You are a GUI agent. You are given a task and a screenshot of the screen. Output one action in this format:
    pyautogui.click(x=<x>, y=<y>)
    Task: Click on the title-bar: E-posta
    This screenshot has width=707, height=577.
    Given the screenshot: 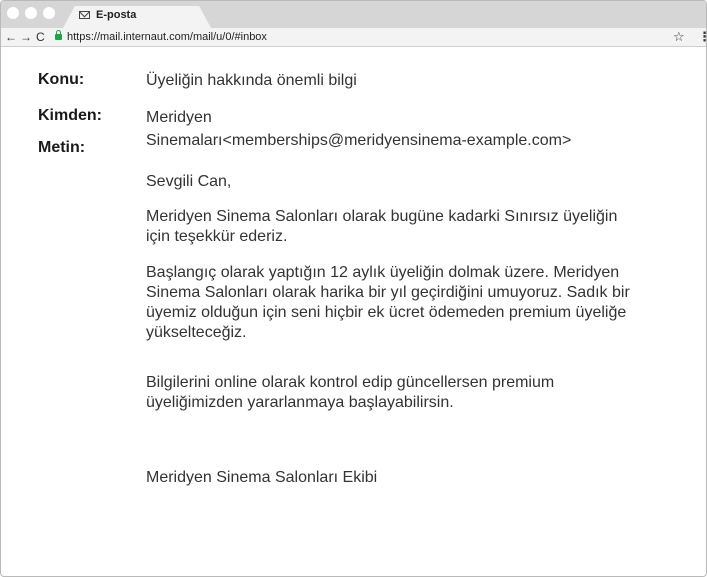 What is the action you would take?
    pyautogui.click(x=353, y=14)
    